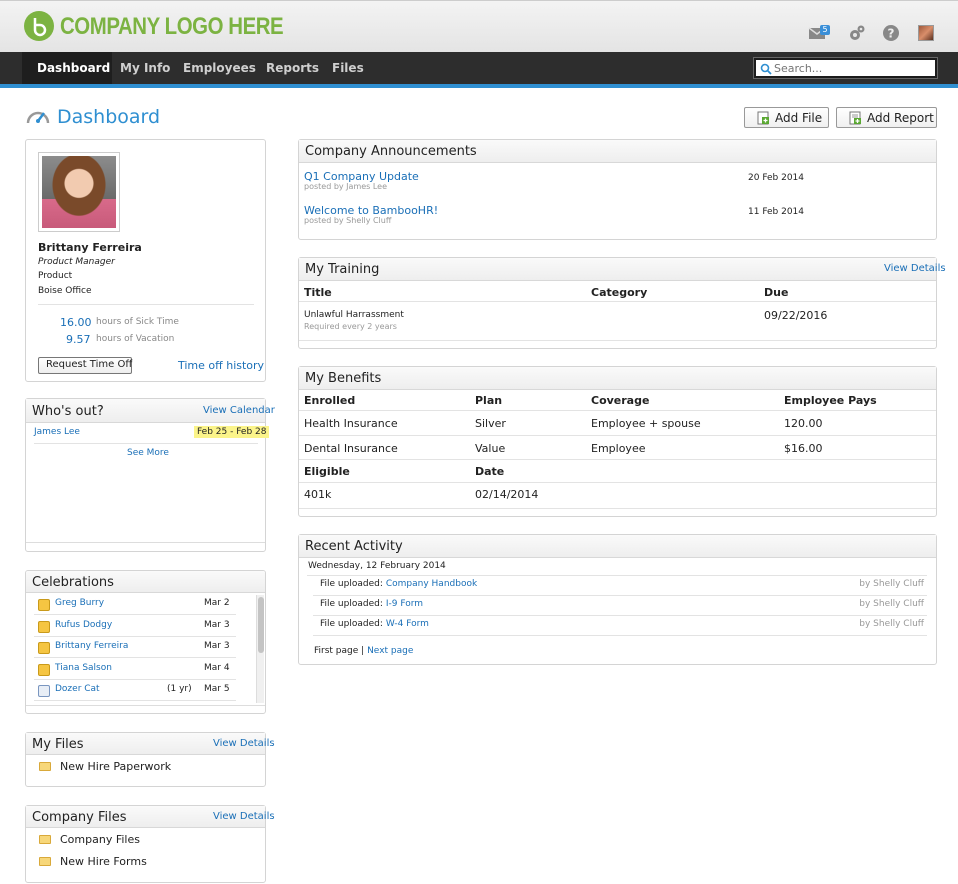 This screenshot has width=958, height=884. I want to click on benefits-col-coverage: Coverage, so click(620, 400).